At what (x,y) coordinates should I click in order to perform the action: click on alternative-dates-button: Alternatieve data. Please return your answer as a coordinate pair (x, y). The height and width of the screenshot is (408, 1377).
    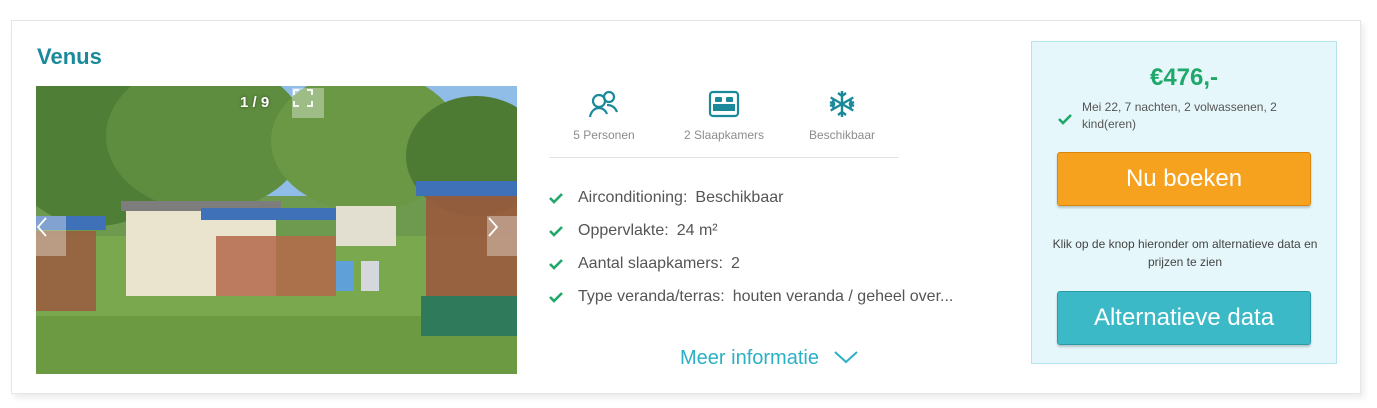
    Looking at the image, I should click on (1184, 318).